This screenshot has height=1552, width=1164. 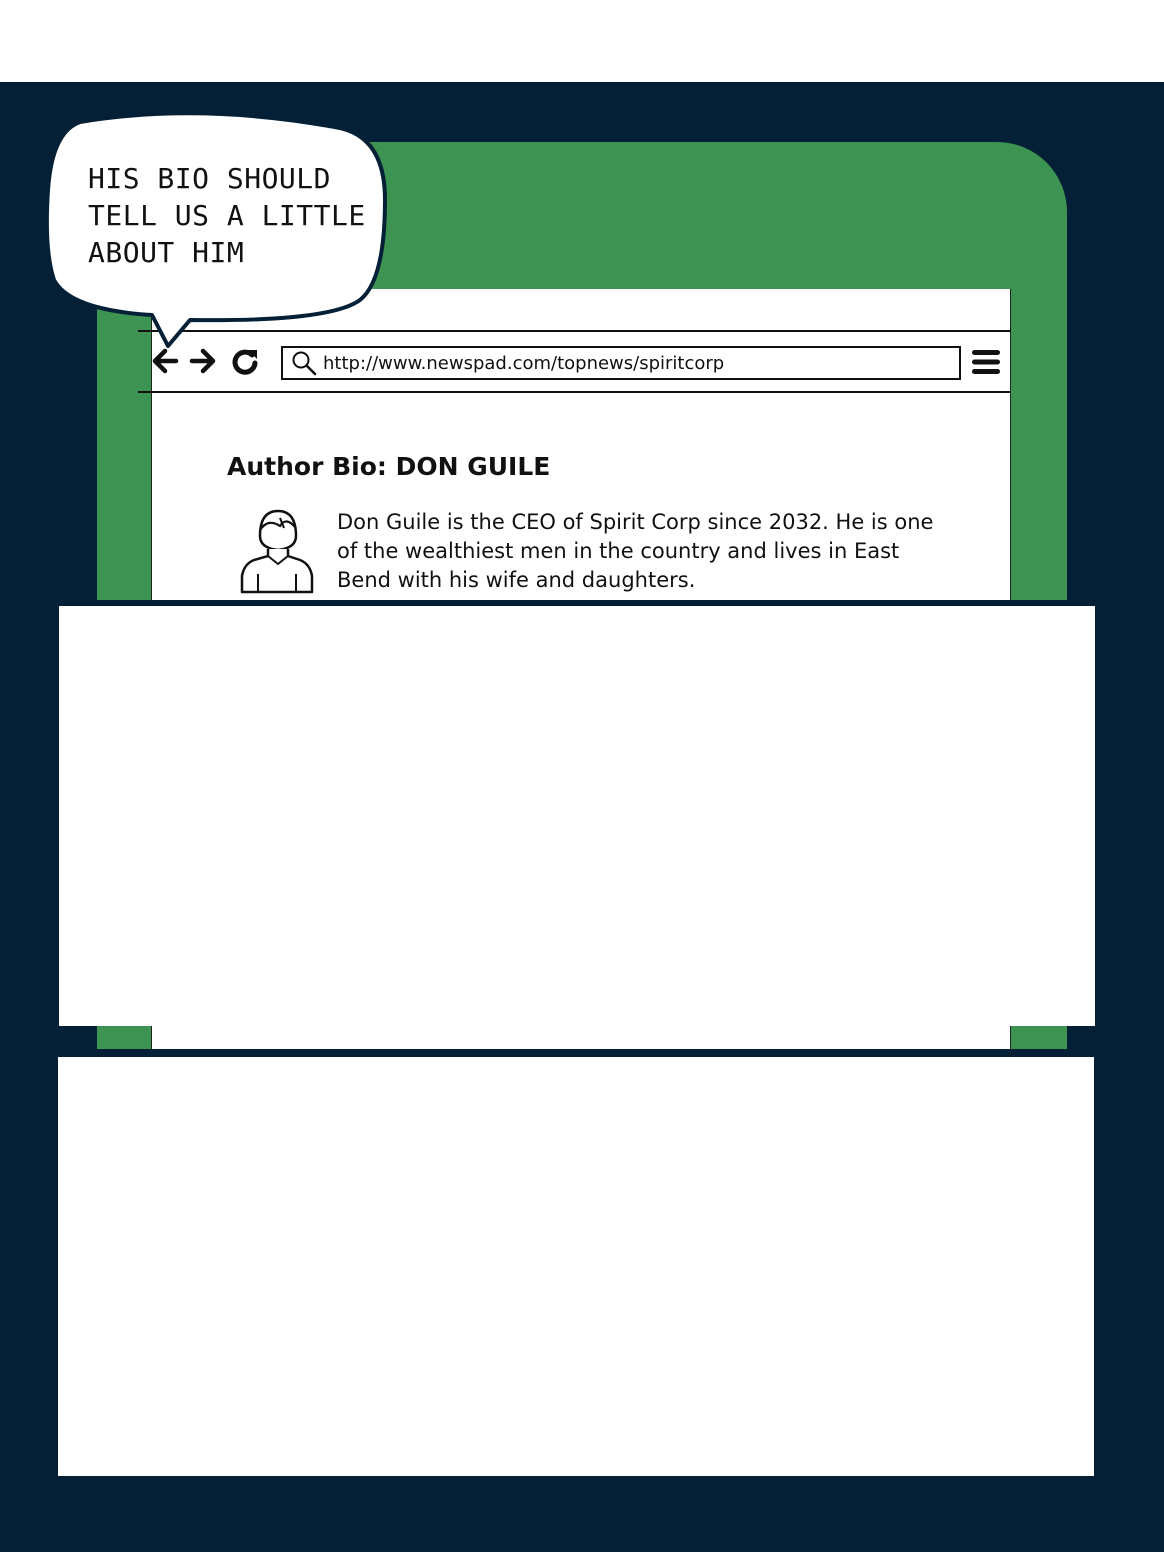 I want to click on person-icon, so click(x=277, y=551).